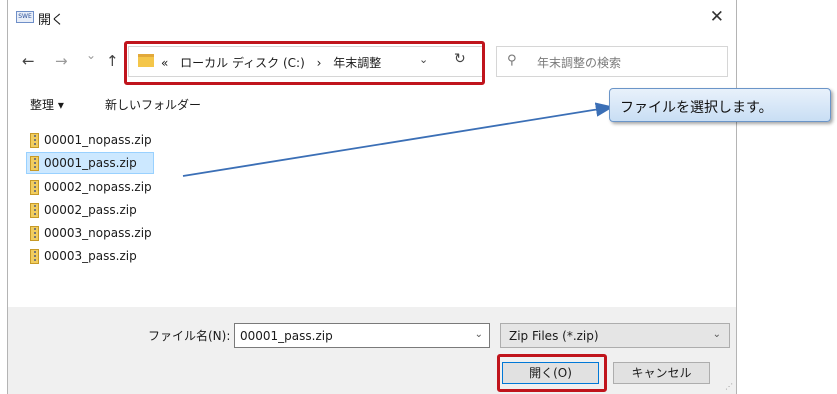 Image resolution: width=837 pixels, height=394 pixels. I want to click on file-name: 00003_nopass.zip, so click(98, 233).